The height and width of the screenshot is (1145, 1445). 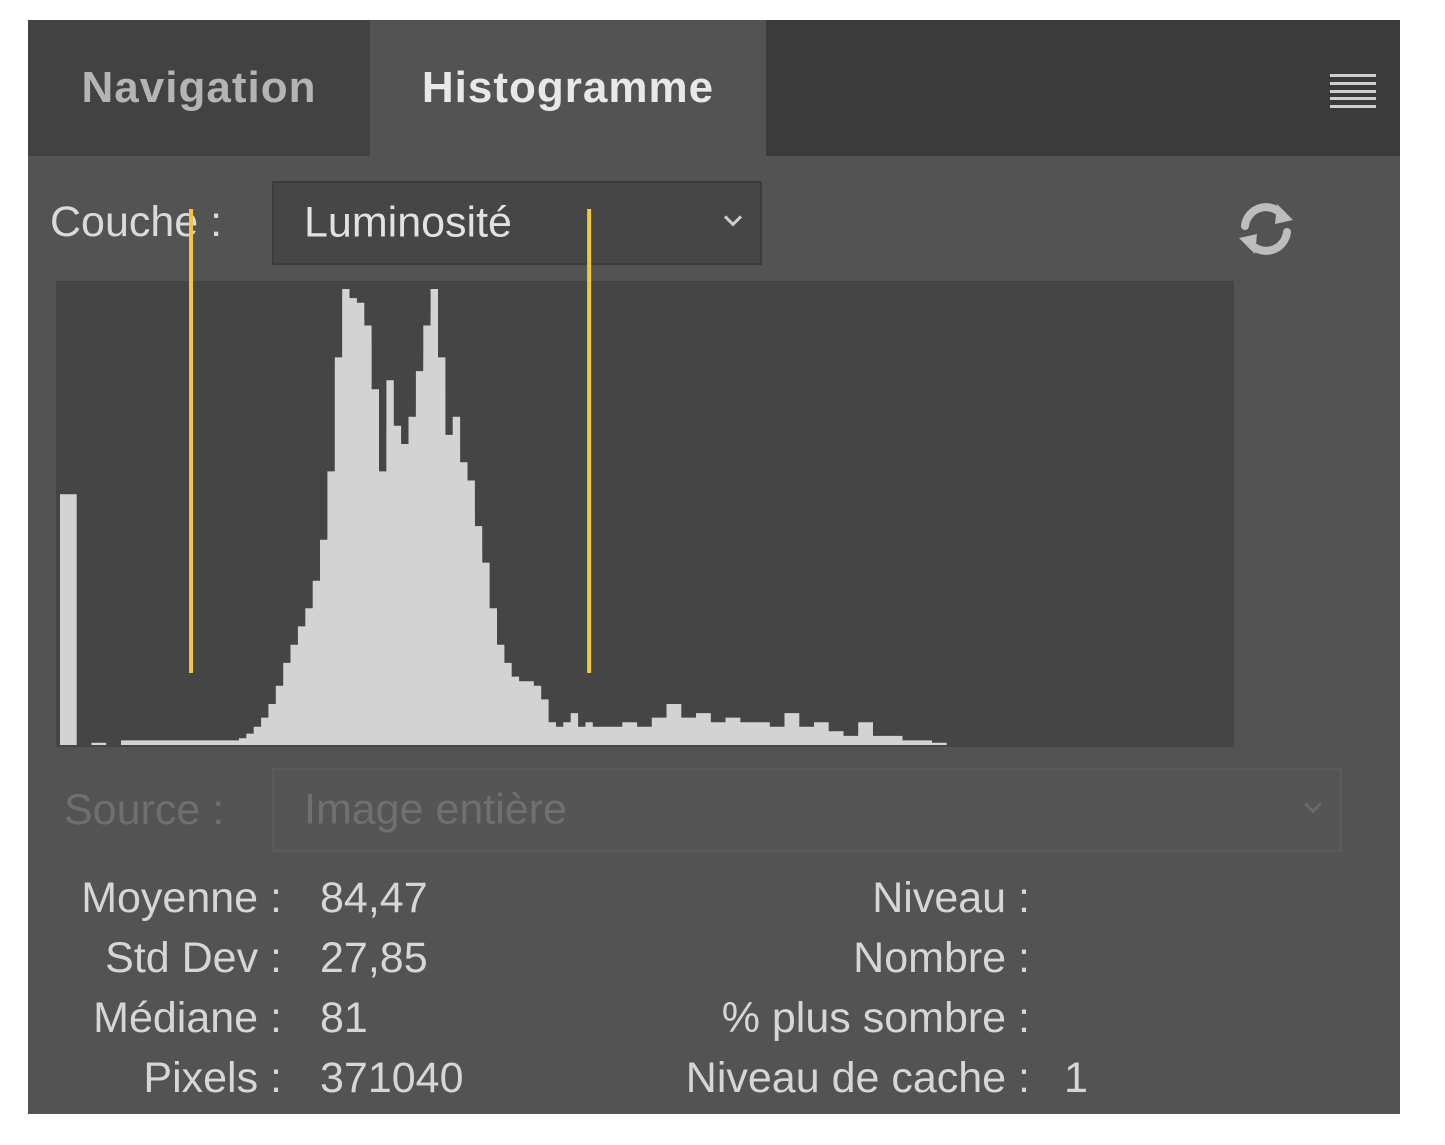 I want to click on source-select-value: Image entière, so click(x=435, y=809).